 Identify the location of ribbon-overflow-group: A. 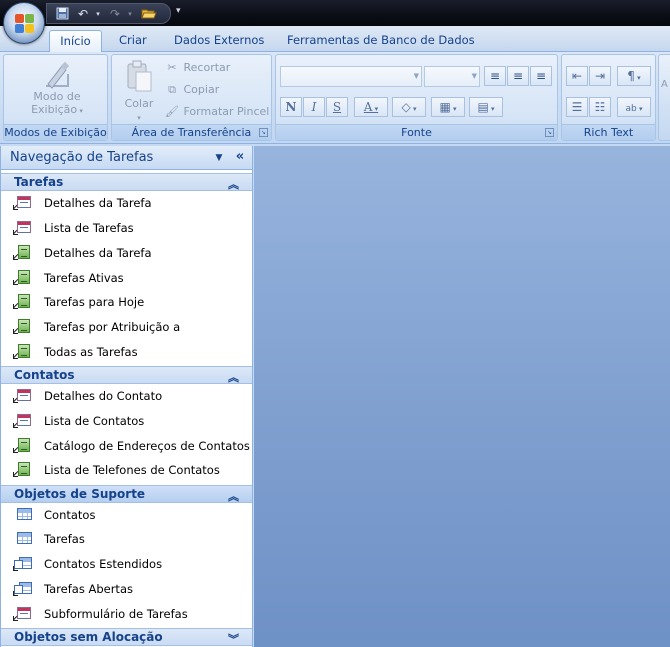
(664, 97).